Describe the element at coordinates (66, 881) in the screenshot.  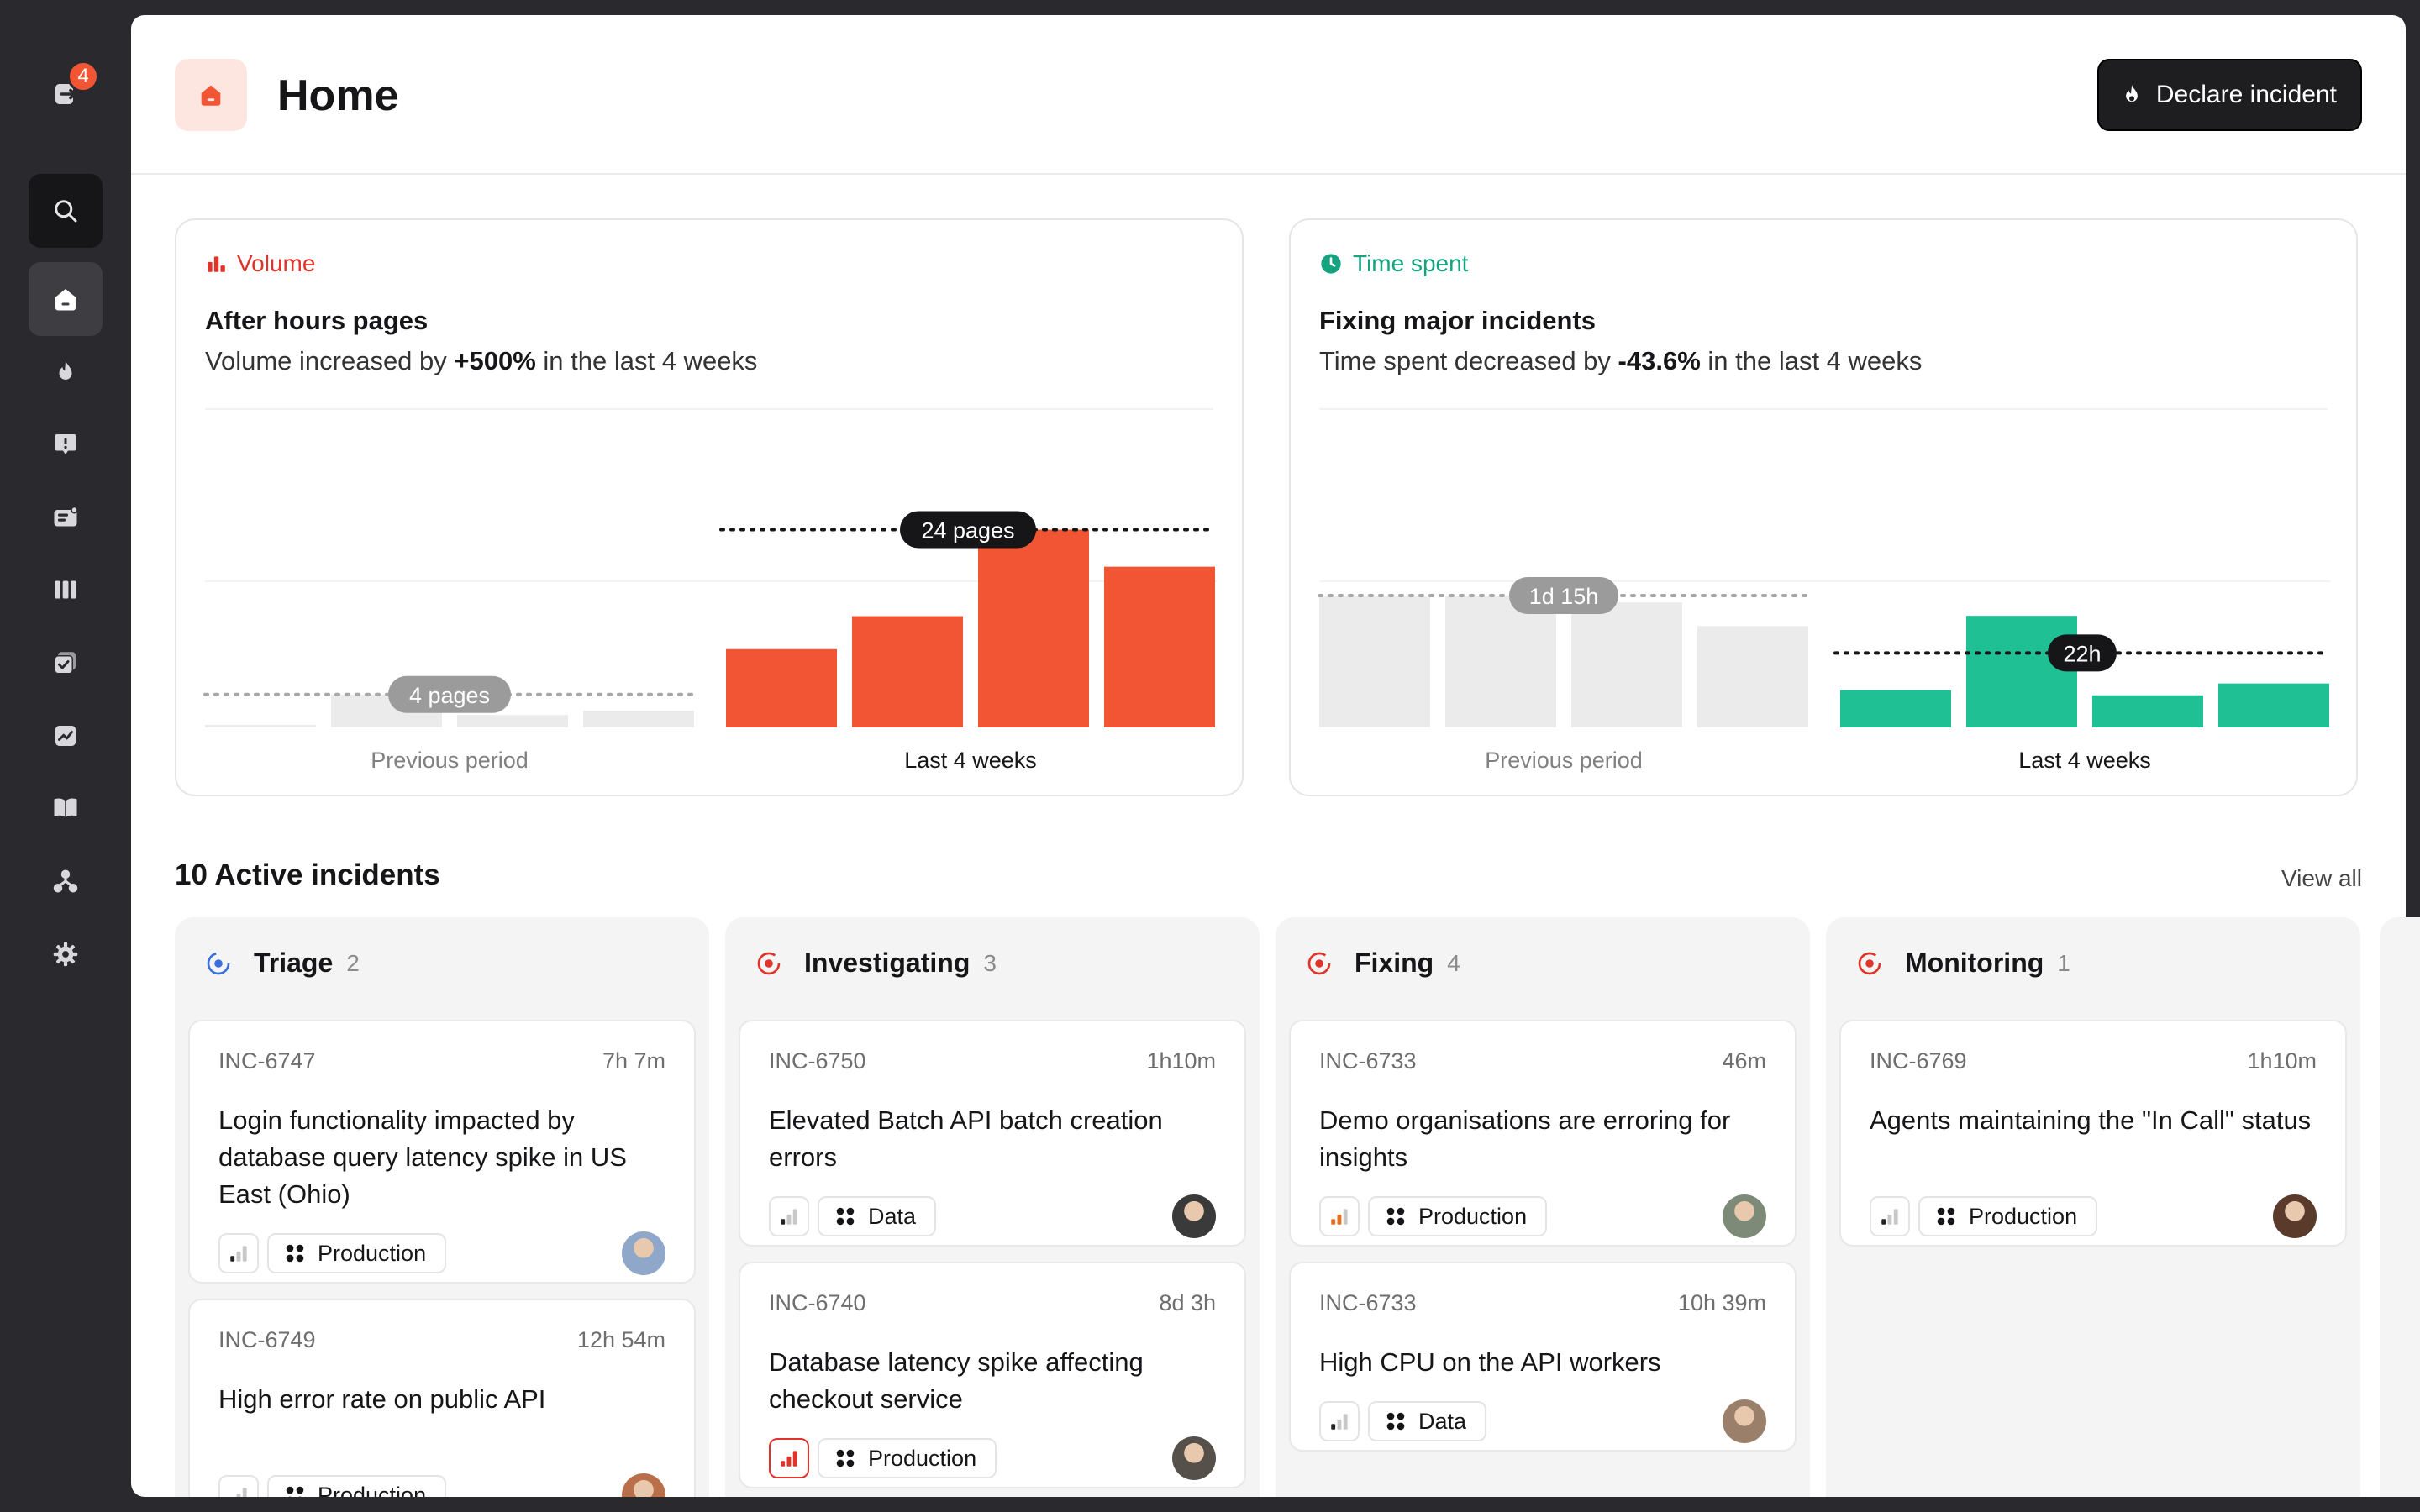
I see `sidebar-item-catalog` at that location.